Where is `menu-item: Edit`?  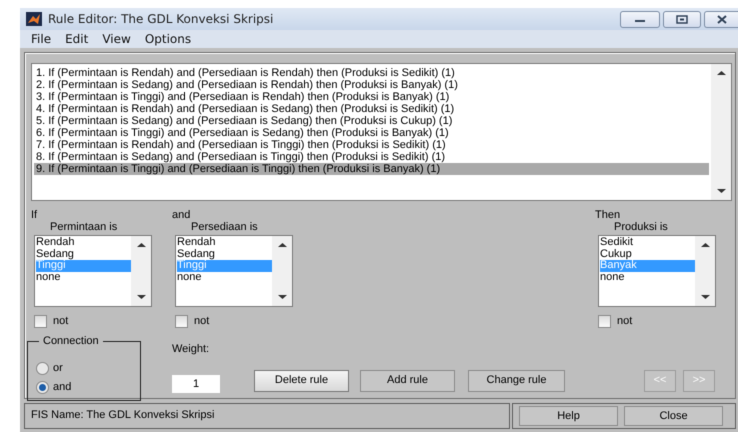
menu-item: Edit is located at coordinates (77, 39).